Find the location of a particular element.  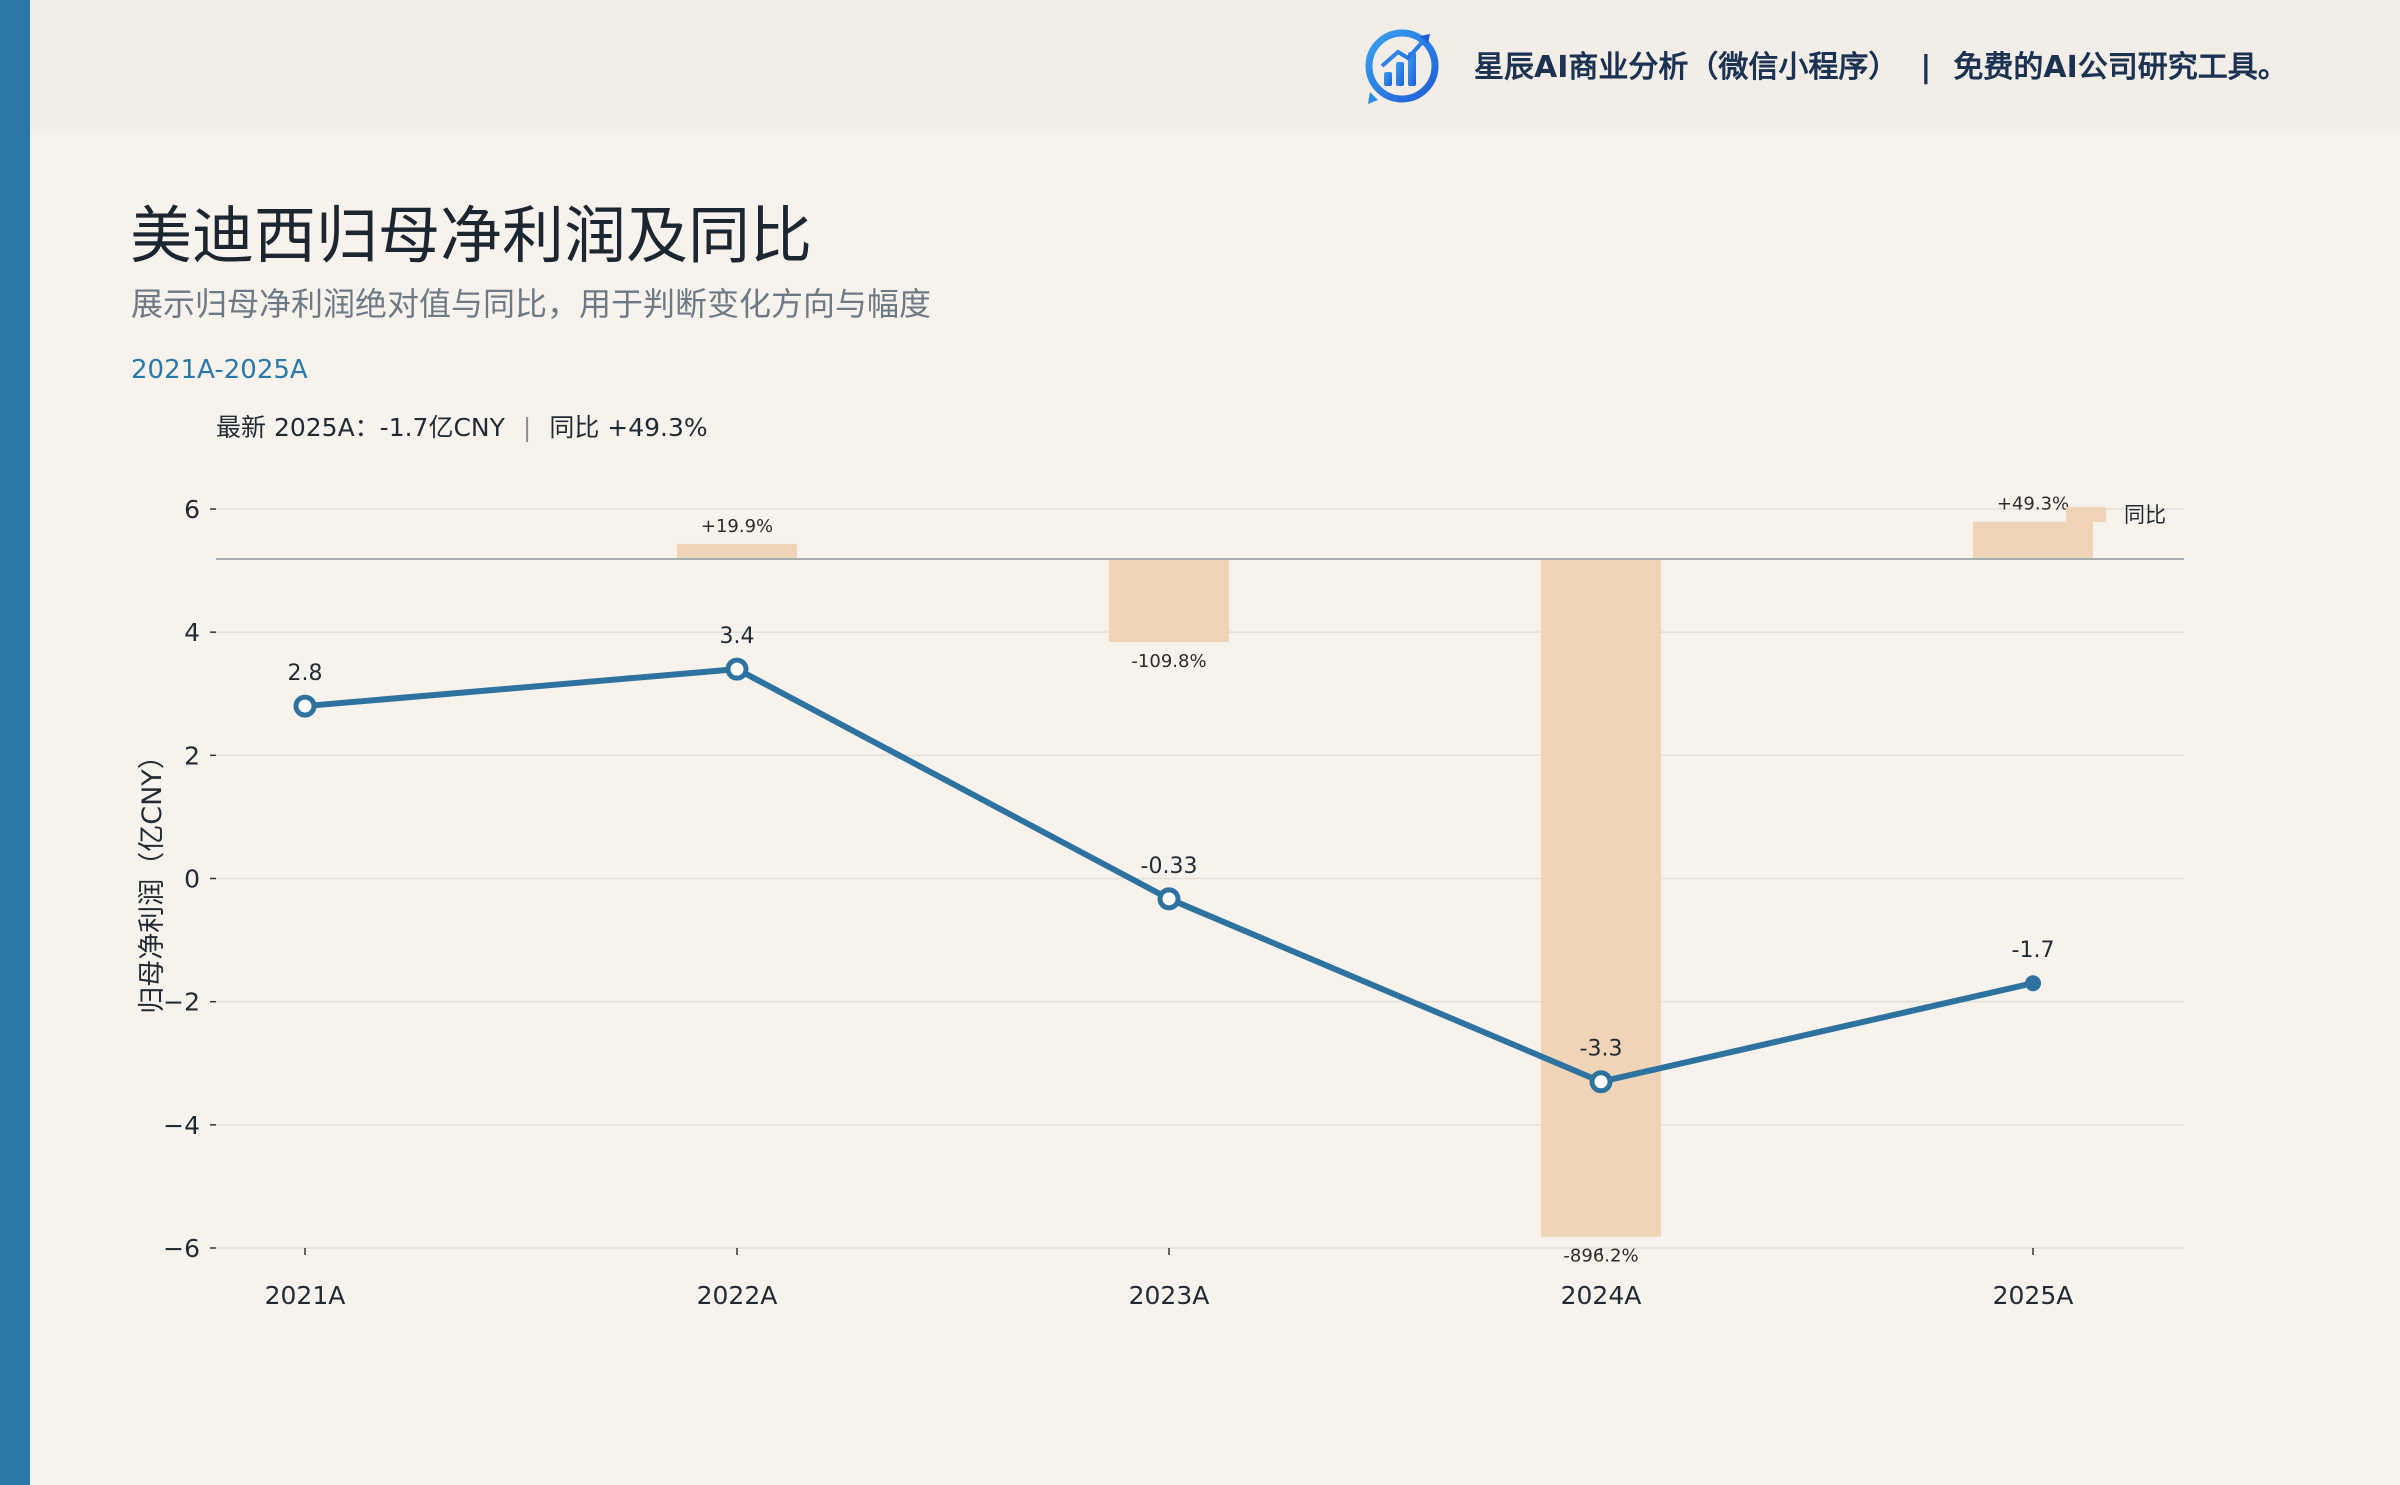

yoy-bar-label: +19.9% is located at coordinates (737, 526).